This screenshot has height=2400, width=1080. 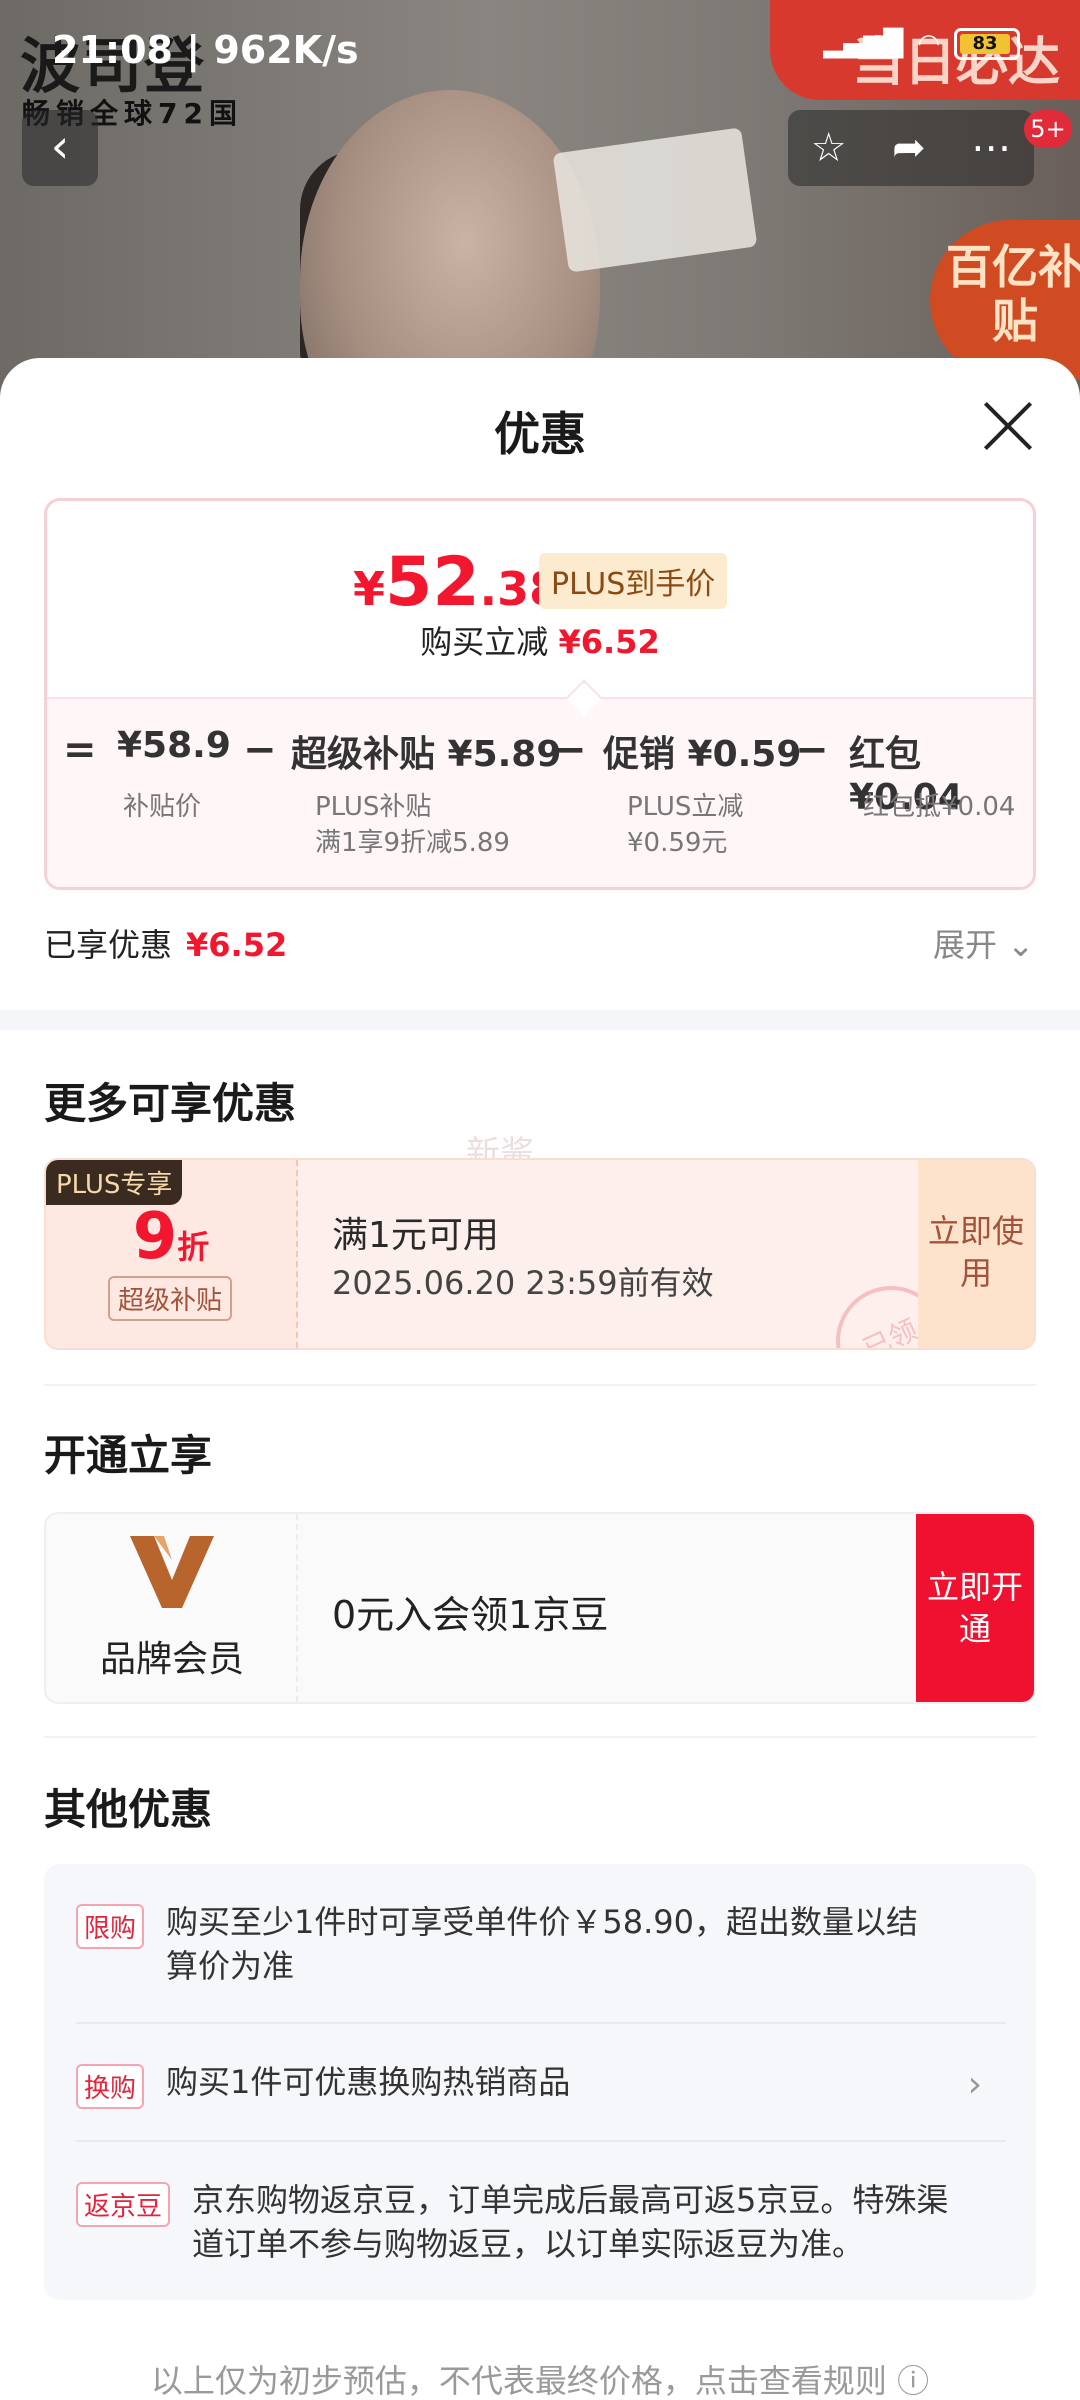 What do you see at coordinates (540, 50) in the screenshot?
I see `status-bar: 21:08 | 962K/s ▂▄▆█ ◠ 83` at bounding box center [540, 50].